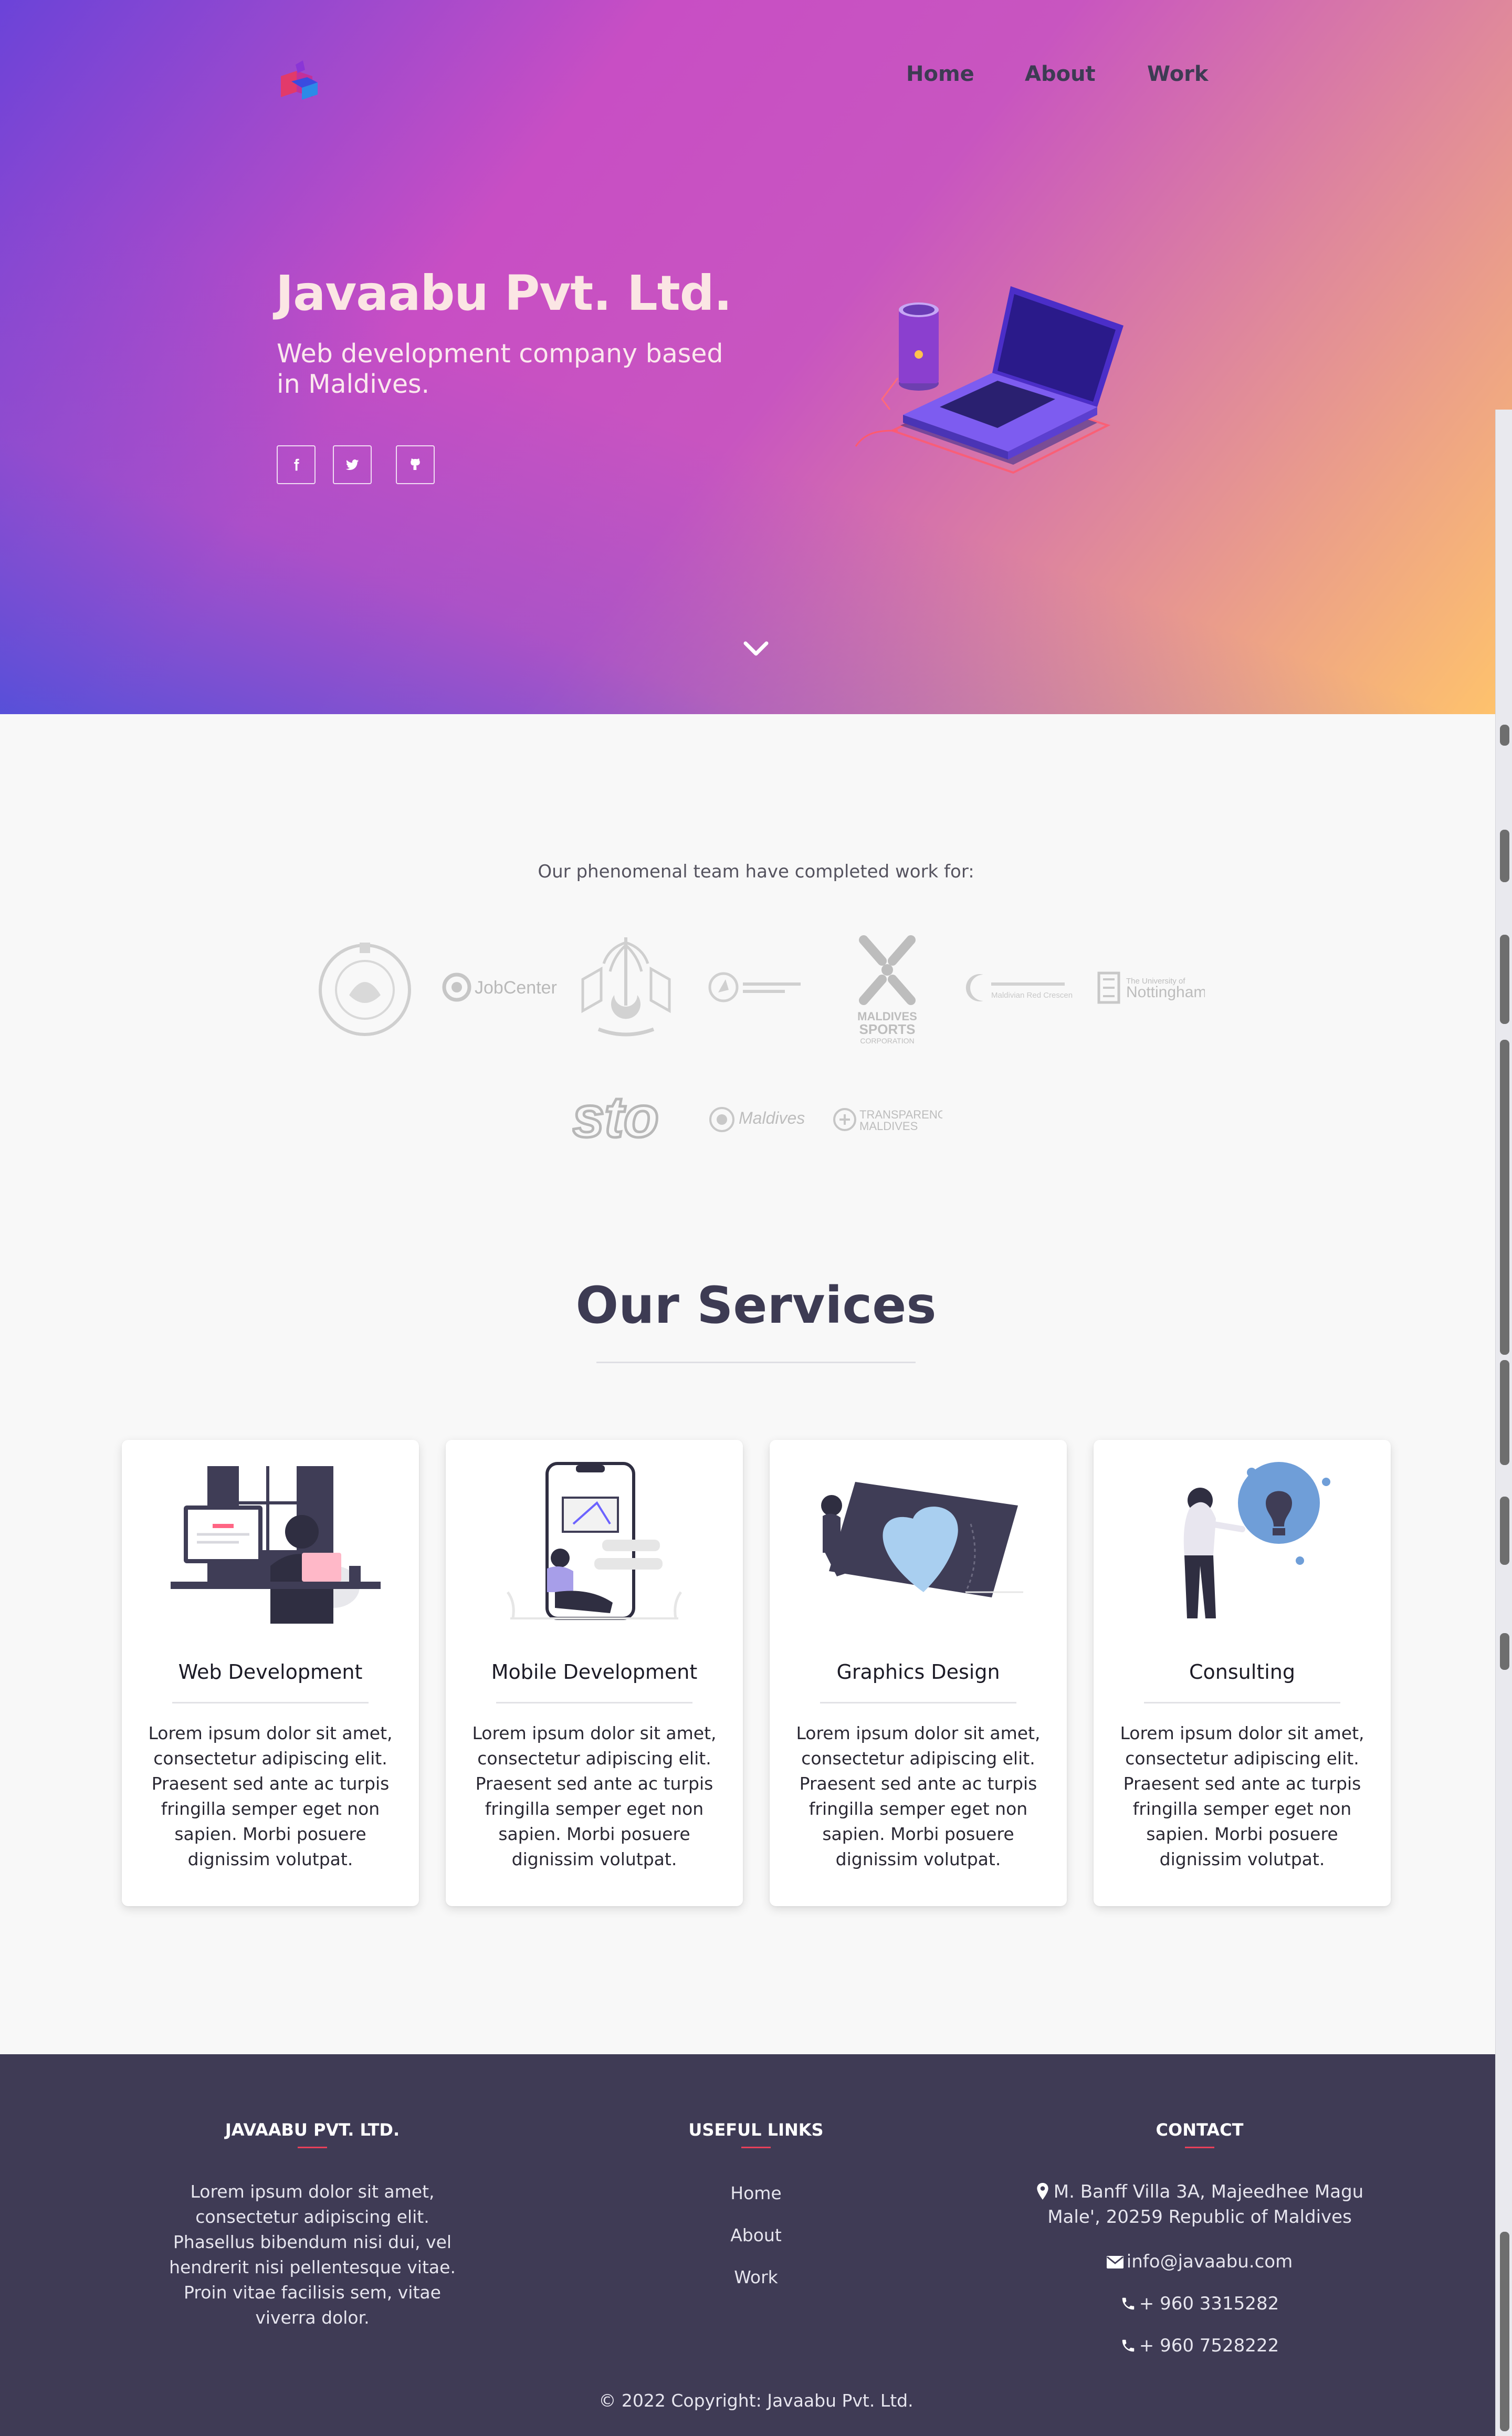 The image size is (1512, 2436). What do you see at coordinates (756, 2277) in the screenshot?
I see `footer-link-work: Work` at bounding box center [756, 2277].